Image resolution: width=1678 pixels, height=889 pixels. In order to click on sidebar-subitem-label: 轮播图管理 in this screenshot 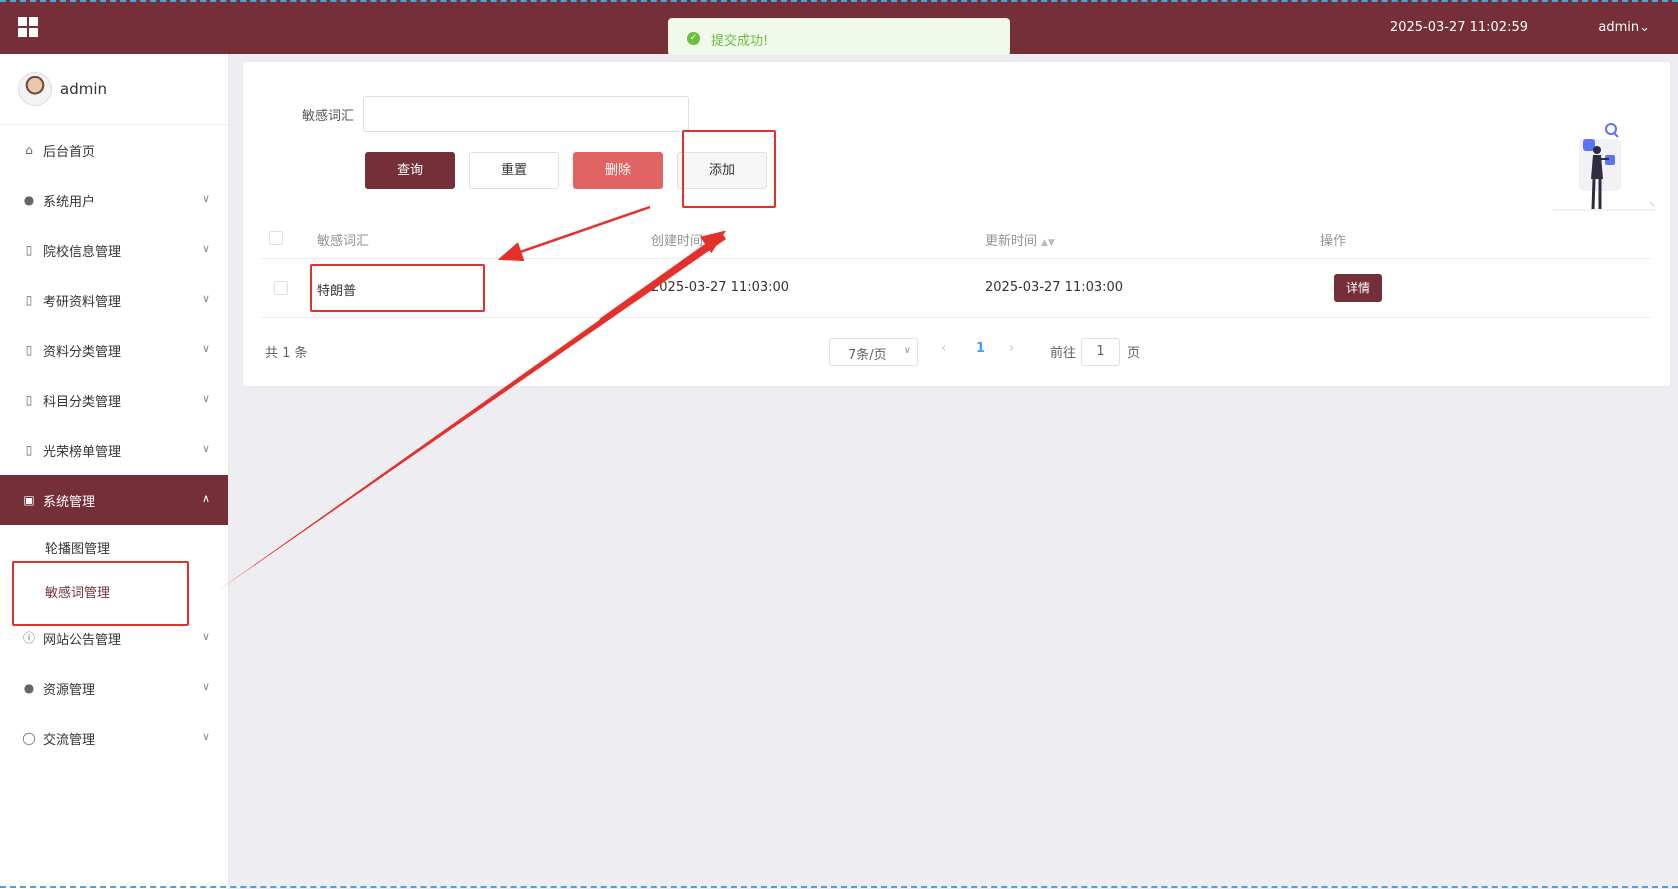, I will do `click(78, 549)`.